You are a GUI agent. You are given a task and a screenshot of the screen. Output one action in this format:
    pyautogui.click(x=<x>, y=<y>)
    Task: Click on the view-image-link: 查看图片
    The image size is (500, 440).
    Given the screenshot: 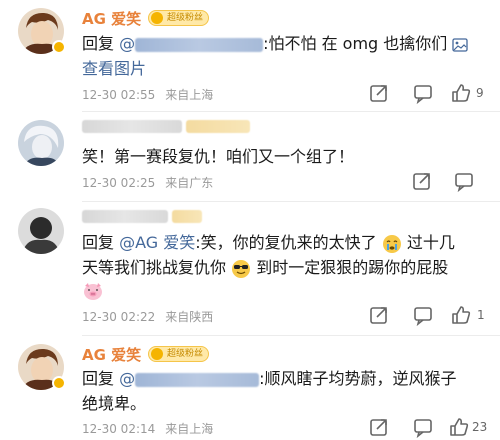 What is the action you would take?
    pyautogui.click(x=114, y=68)
    